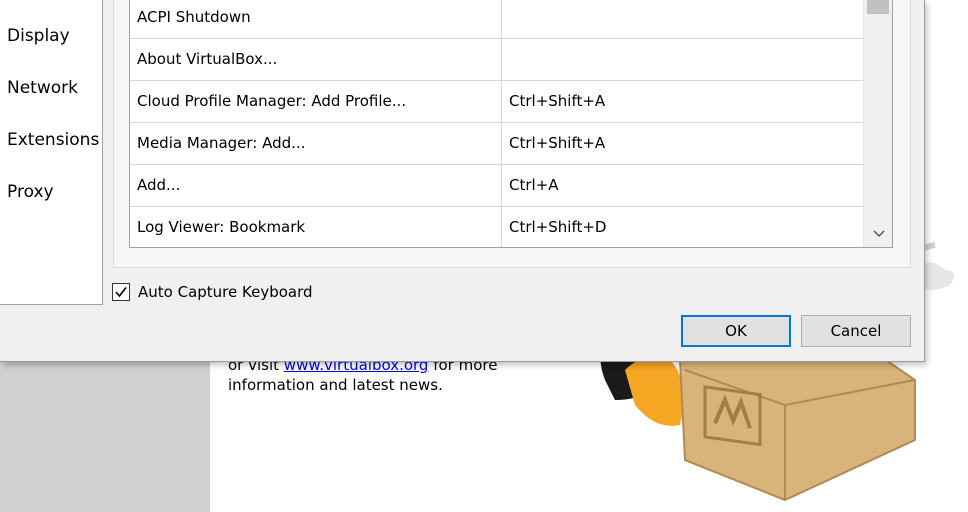 The image size is (968, 512). What do you see at coordinates (496, 19) in the screenshot?
I see `table-row: ACPI Shutdown` at bounding box center [496, 19].